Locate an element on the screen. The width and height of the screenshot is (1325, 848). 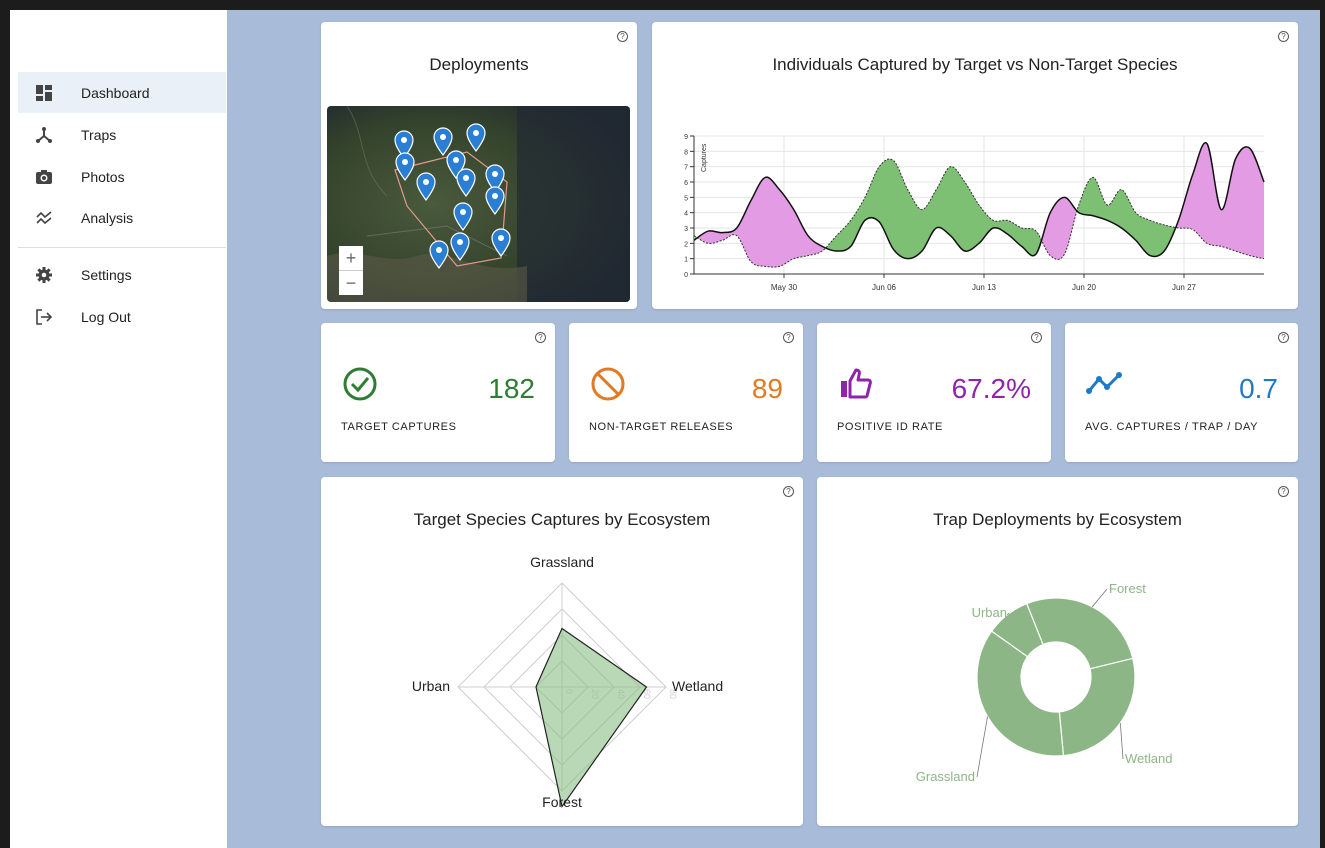
sidebar-item-dashboard: Dashboard is located at coordinates (122, 92).